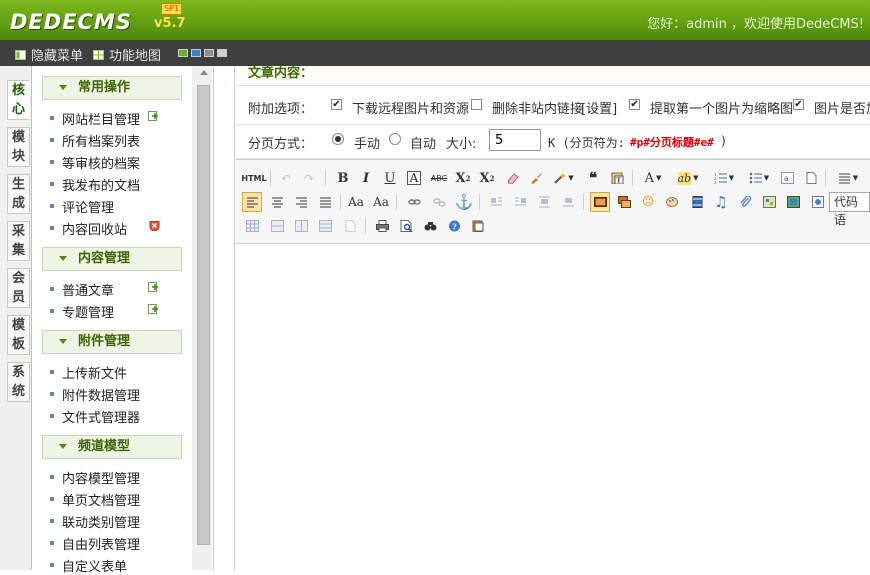  Describe the element at coordinates (112, 259) in the screenshot. I see `section-content-manage: 内容管理` at that location.